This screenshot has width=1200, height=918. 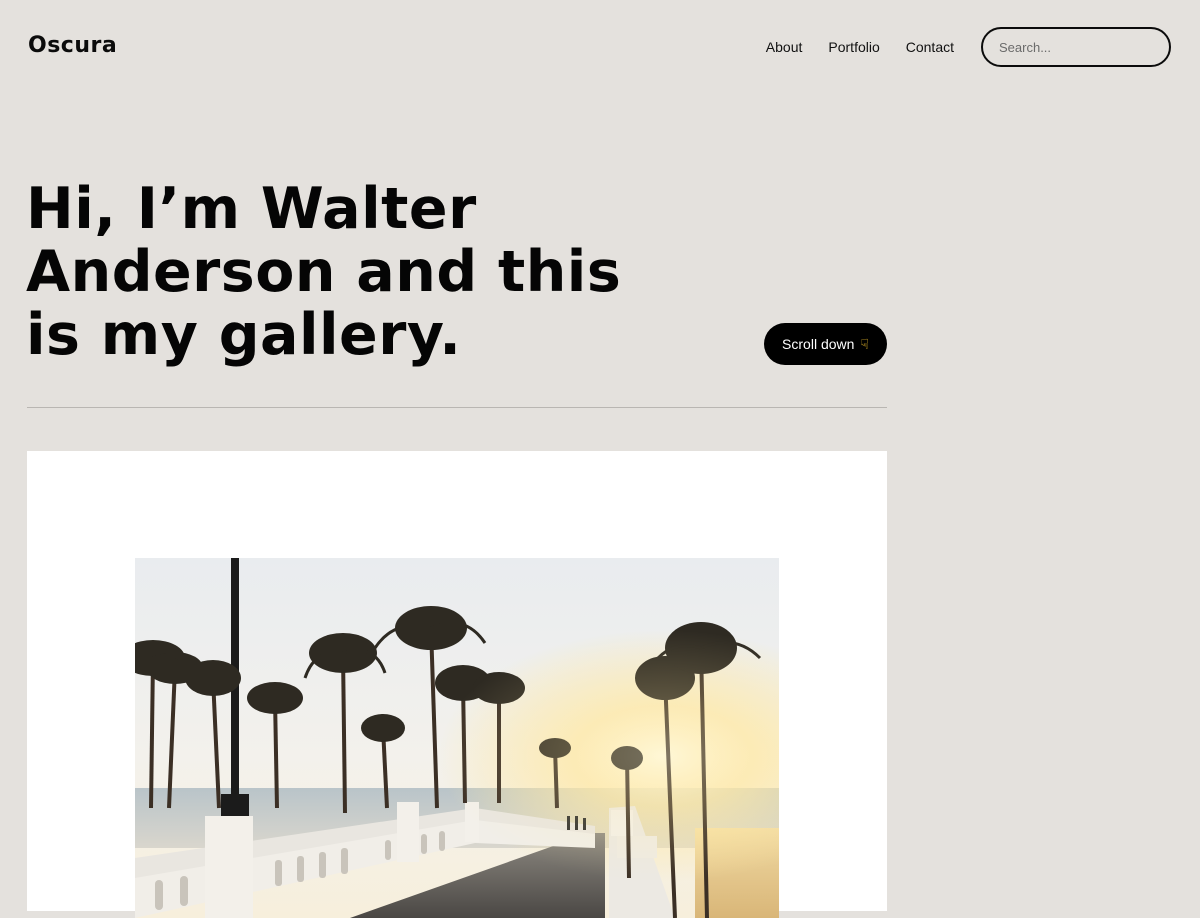 I want to click on site-logo: Oscura, so click(x=72, y=45).